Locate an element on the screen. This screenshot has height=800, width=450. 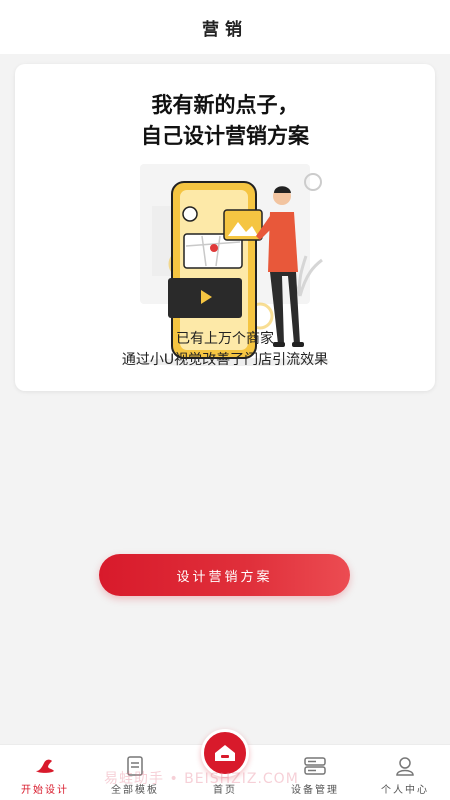
map-pin-icon is located at coordinates (214, 248).